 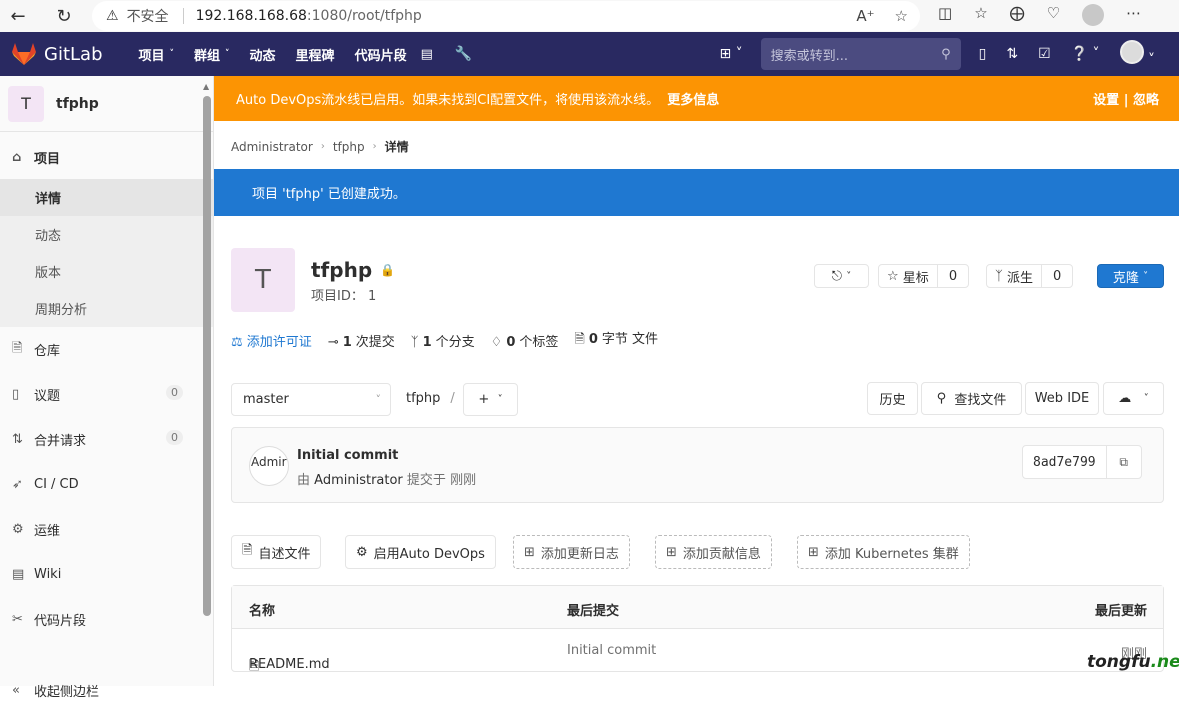 I want to click on settings-link: 设置, so click(x=1106, y=100).